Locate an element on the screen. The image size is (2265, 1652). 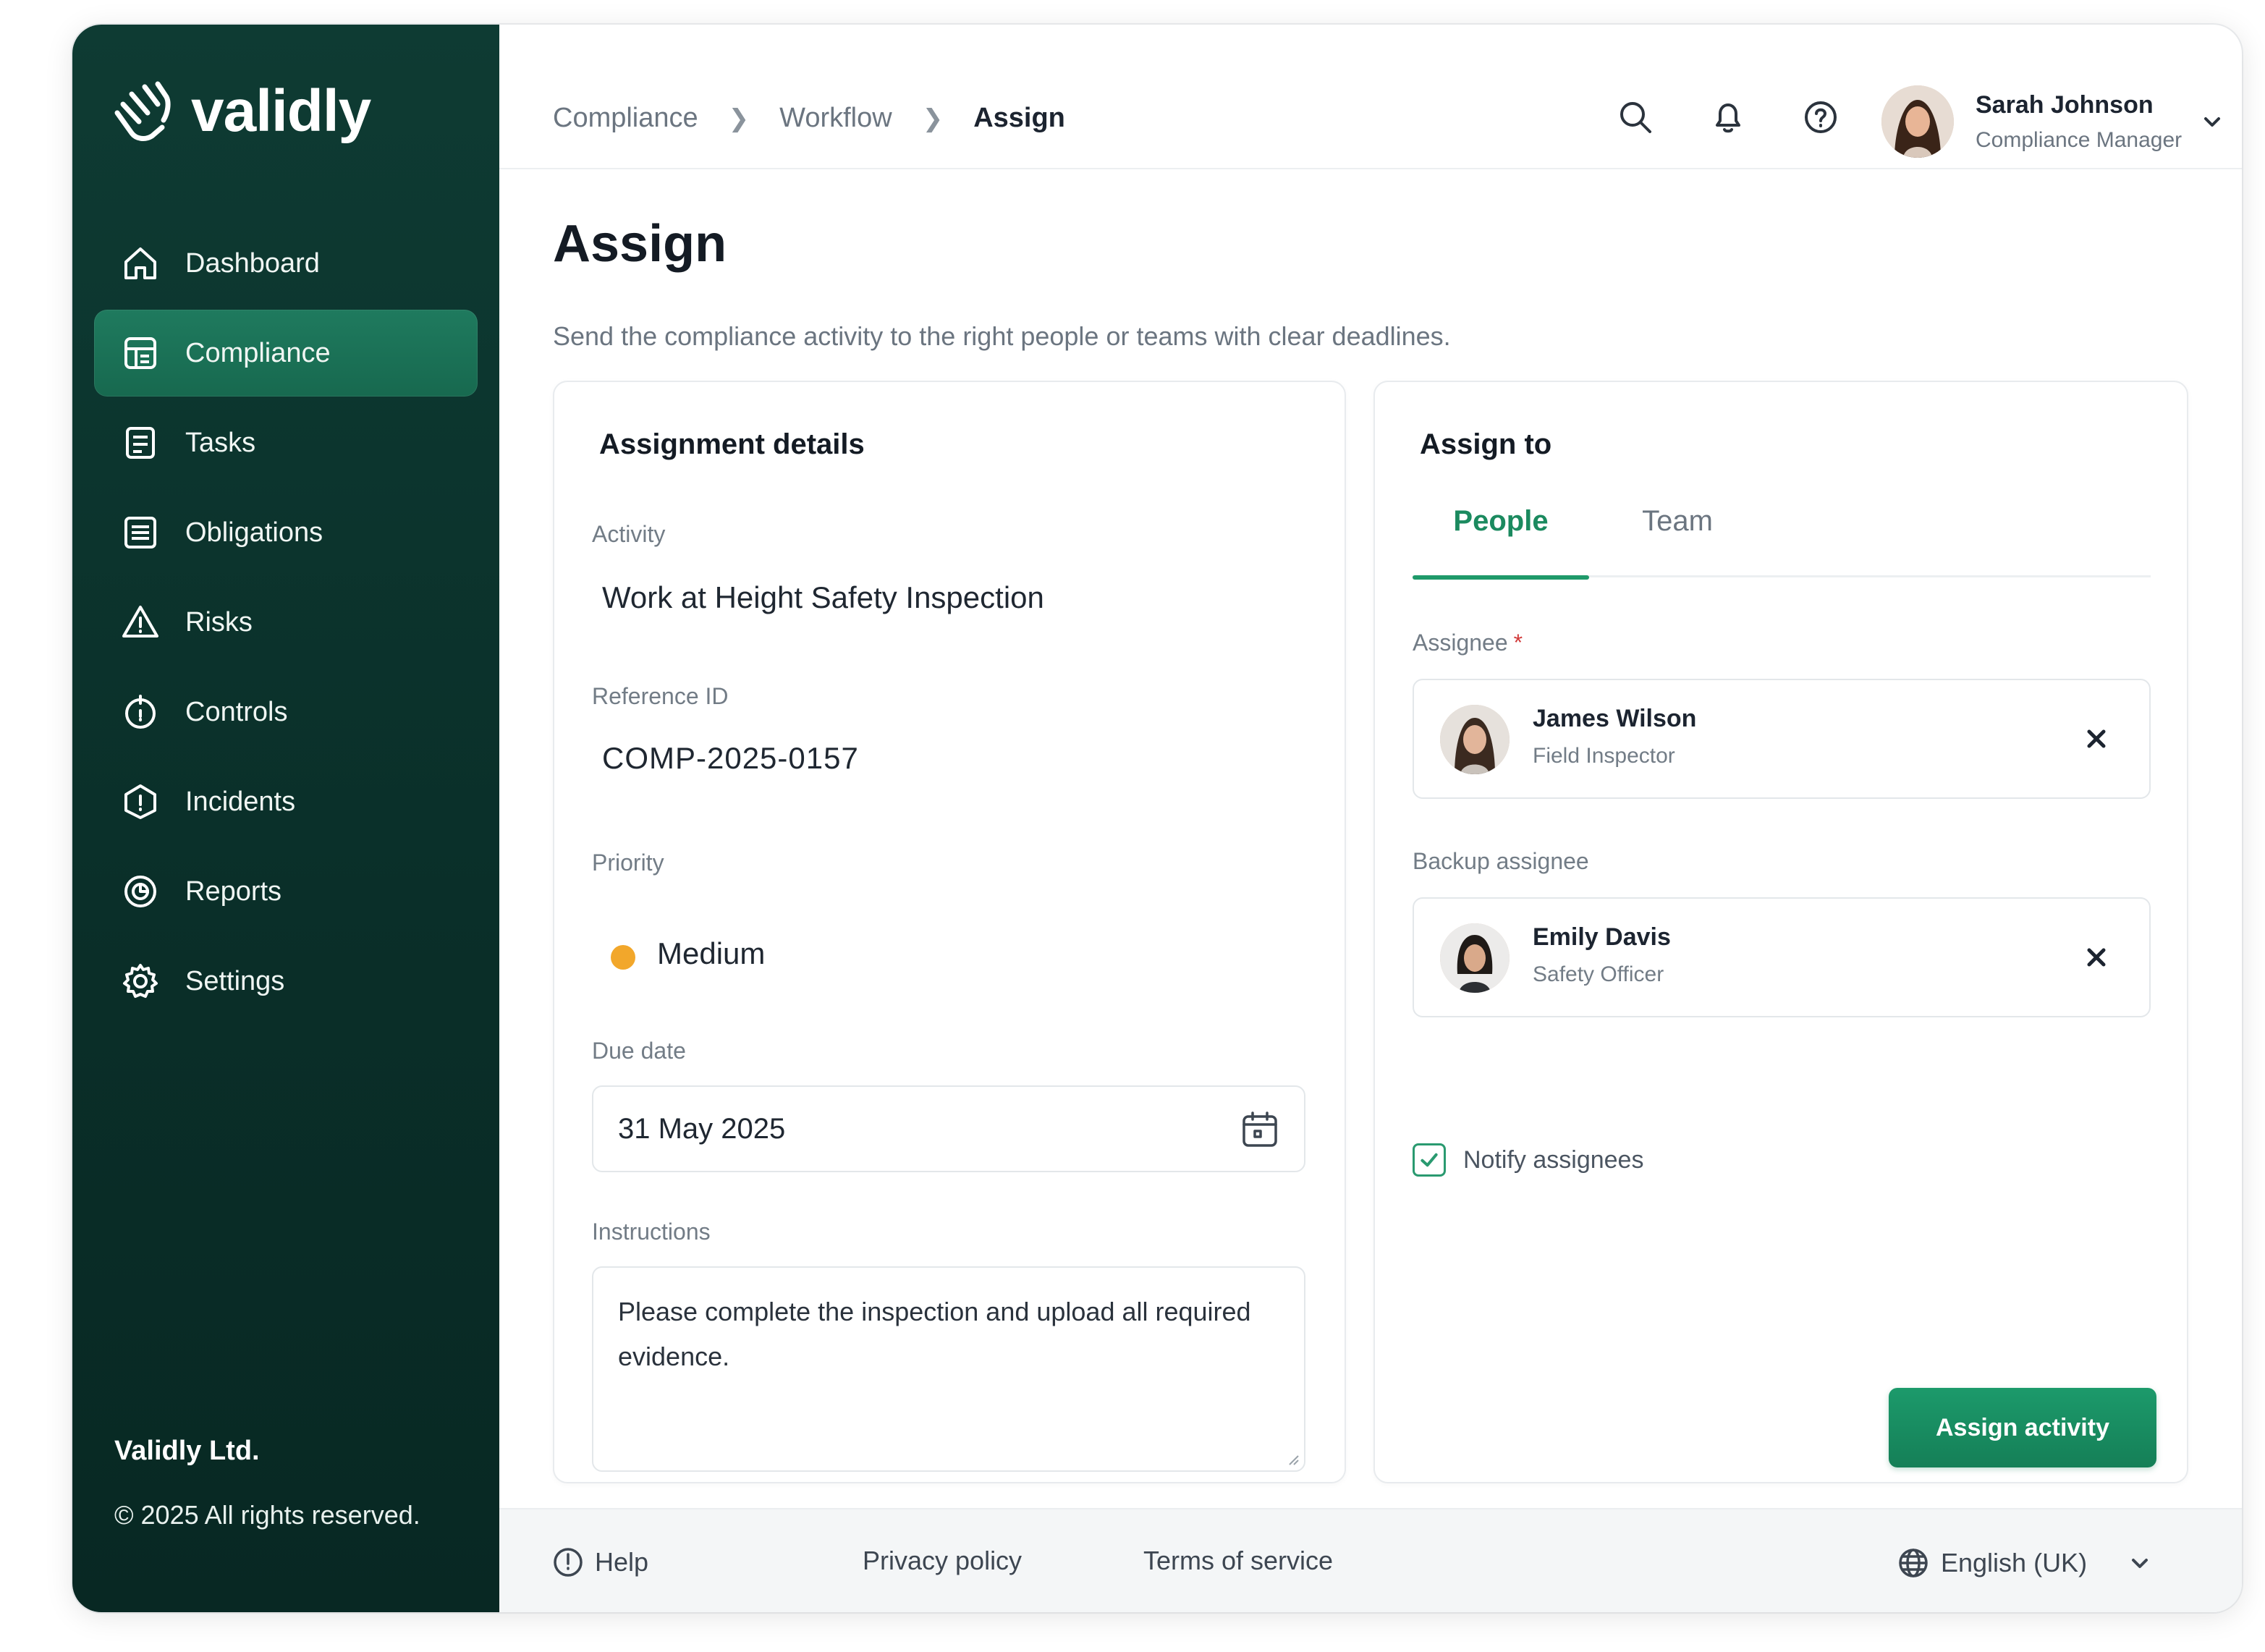
tasks-icon is located at coordinates (140, 443).